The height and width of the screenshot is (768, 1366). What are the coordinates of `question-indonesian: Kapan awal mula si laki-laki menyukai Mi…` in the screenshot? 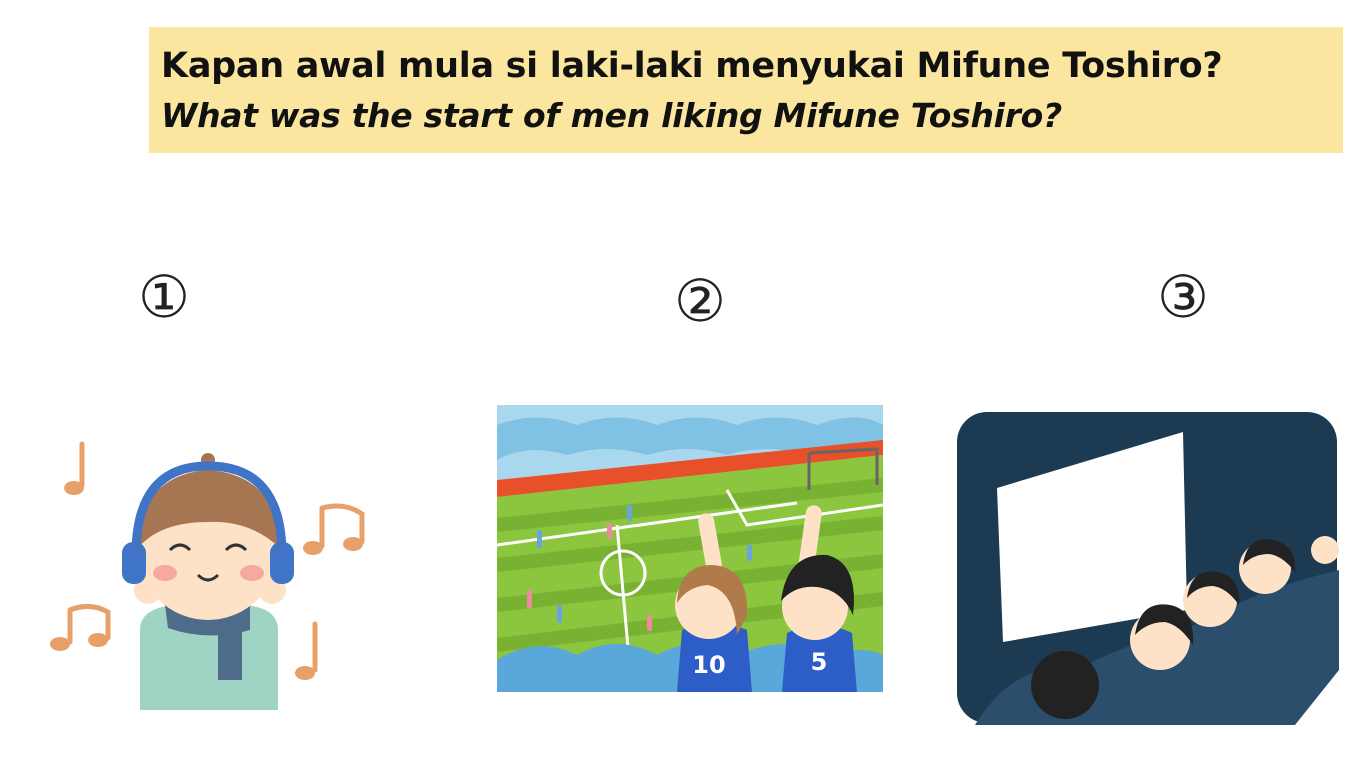 It's located at (692, 66).